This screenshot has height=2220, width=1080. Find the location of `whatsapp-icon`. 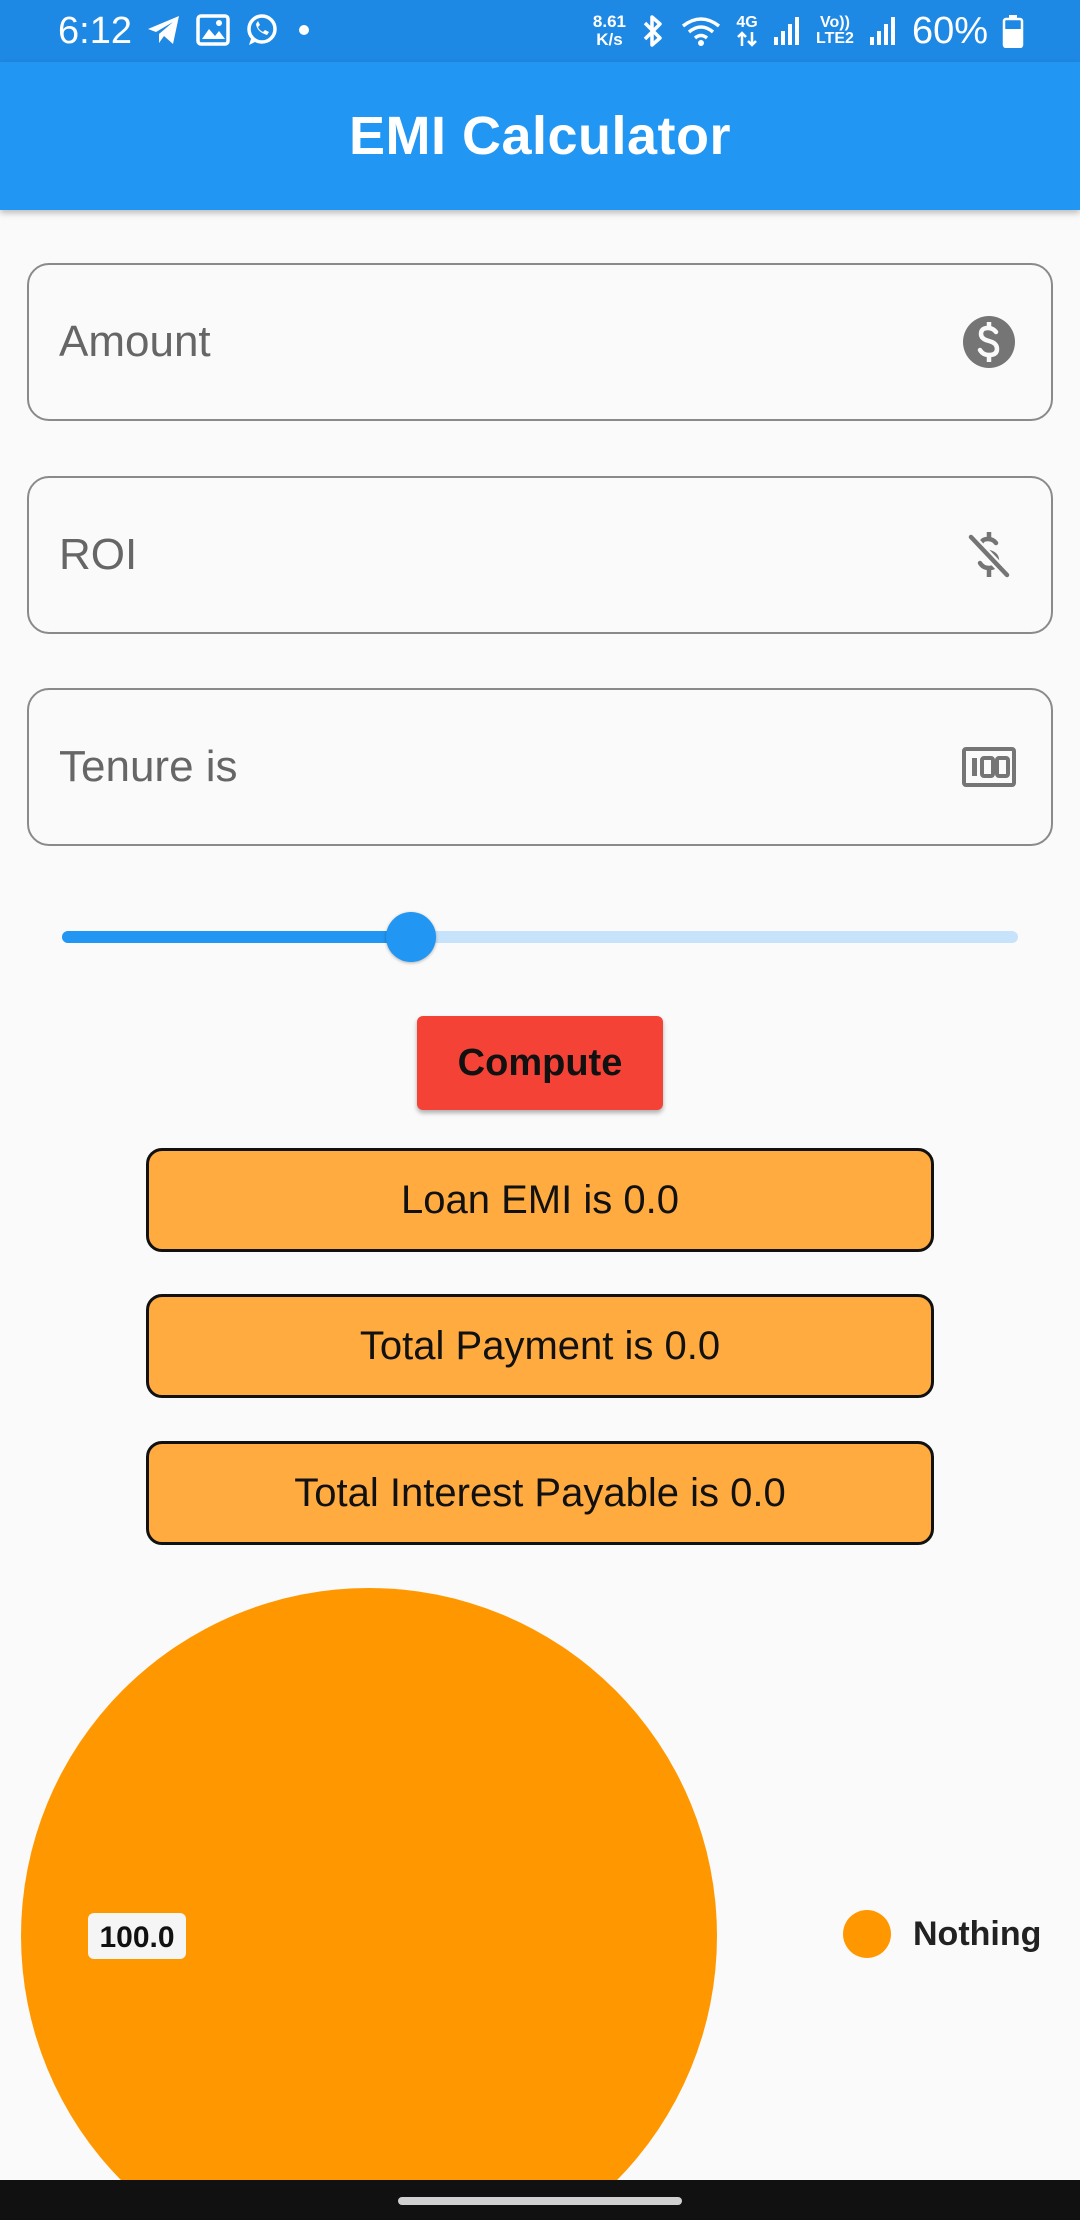

whatsapp-icon is located at coordinates (262, 29).